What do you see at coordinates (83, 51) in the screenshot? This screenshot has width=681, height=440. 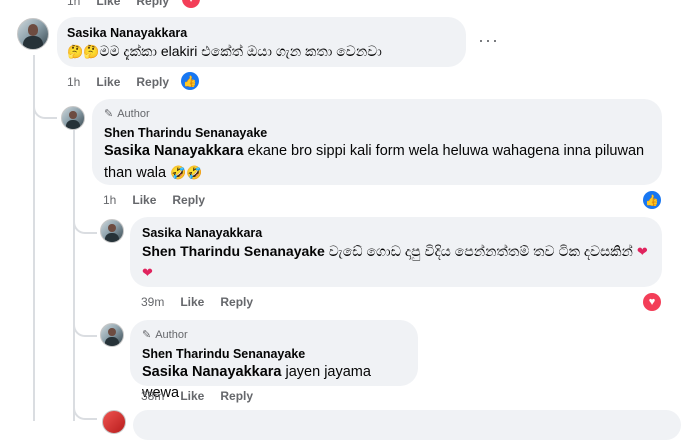 I see `emoji: 🤔🤔` at bounding box center [83, 51].